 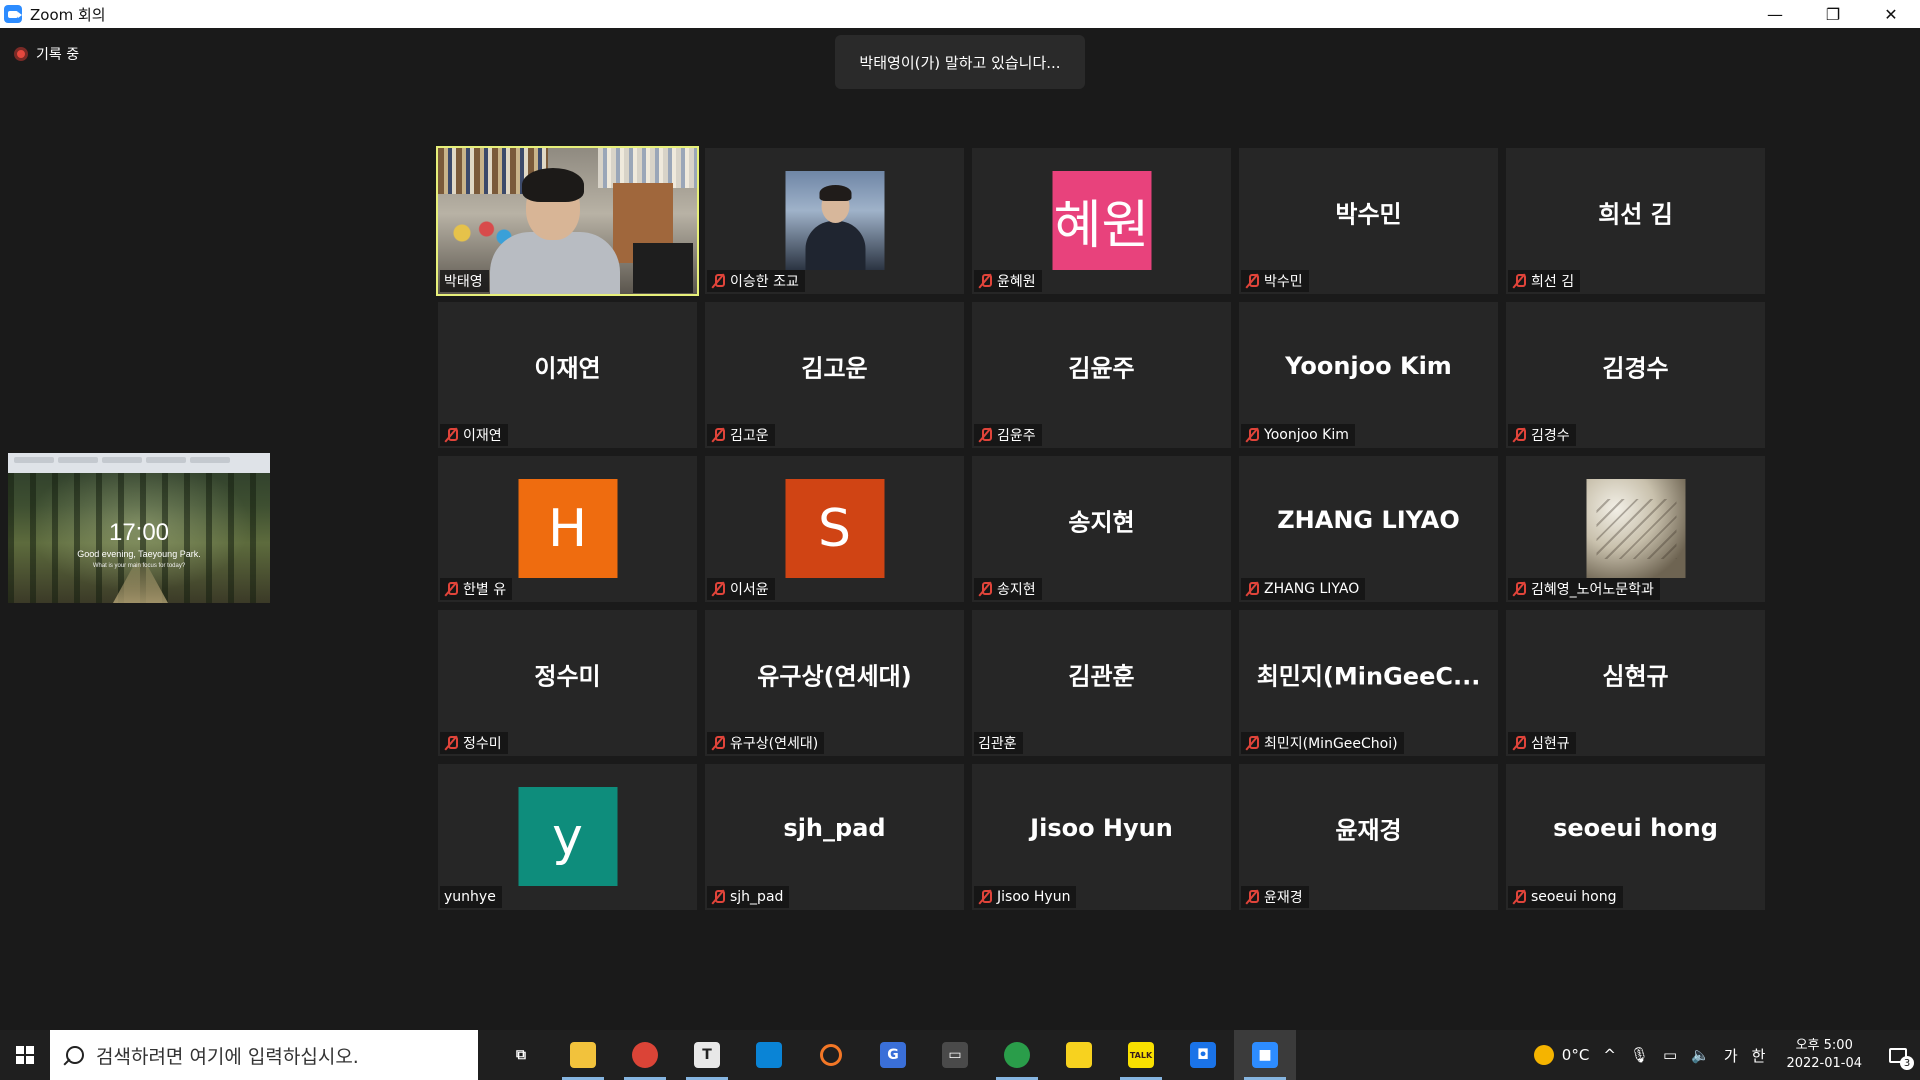 I want to click on participant-name-label: 한별 유, so click(x=476, y=589).